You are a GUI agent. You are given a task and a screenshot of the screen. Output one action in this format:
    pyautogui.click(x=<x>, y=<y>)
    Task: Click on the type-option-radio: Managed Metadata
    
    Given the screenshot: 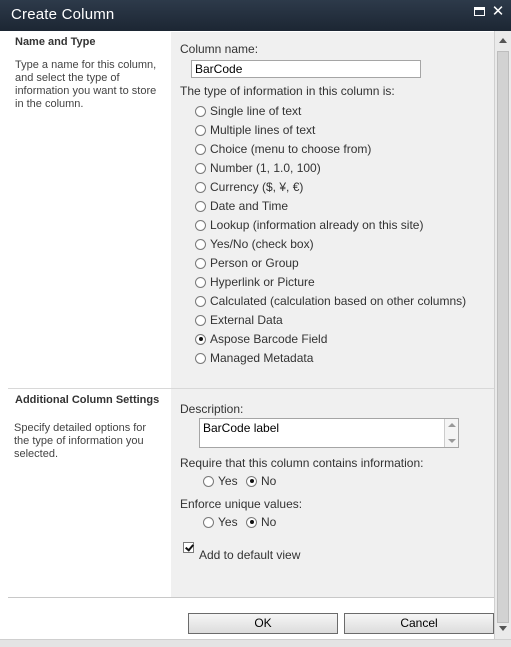 What is the action you would take?
    pyautogui.click(x=254, y=358)
    